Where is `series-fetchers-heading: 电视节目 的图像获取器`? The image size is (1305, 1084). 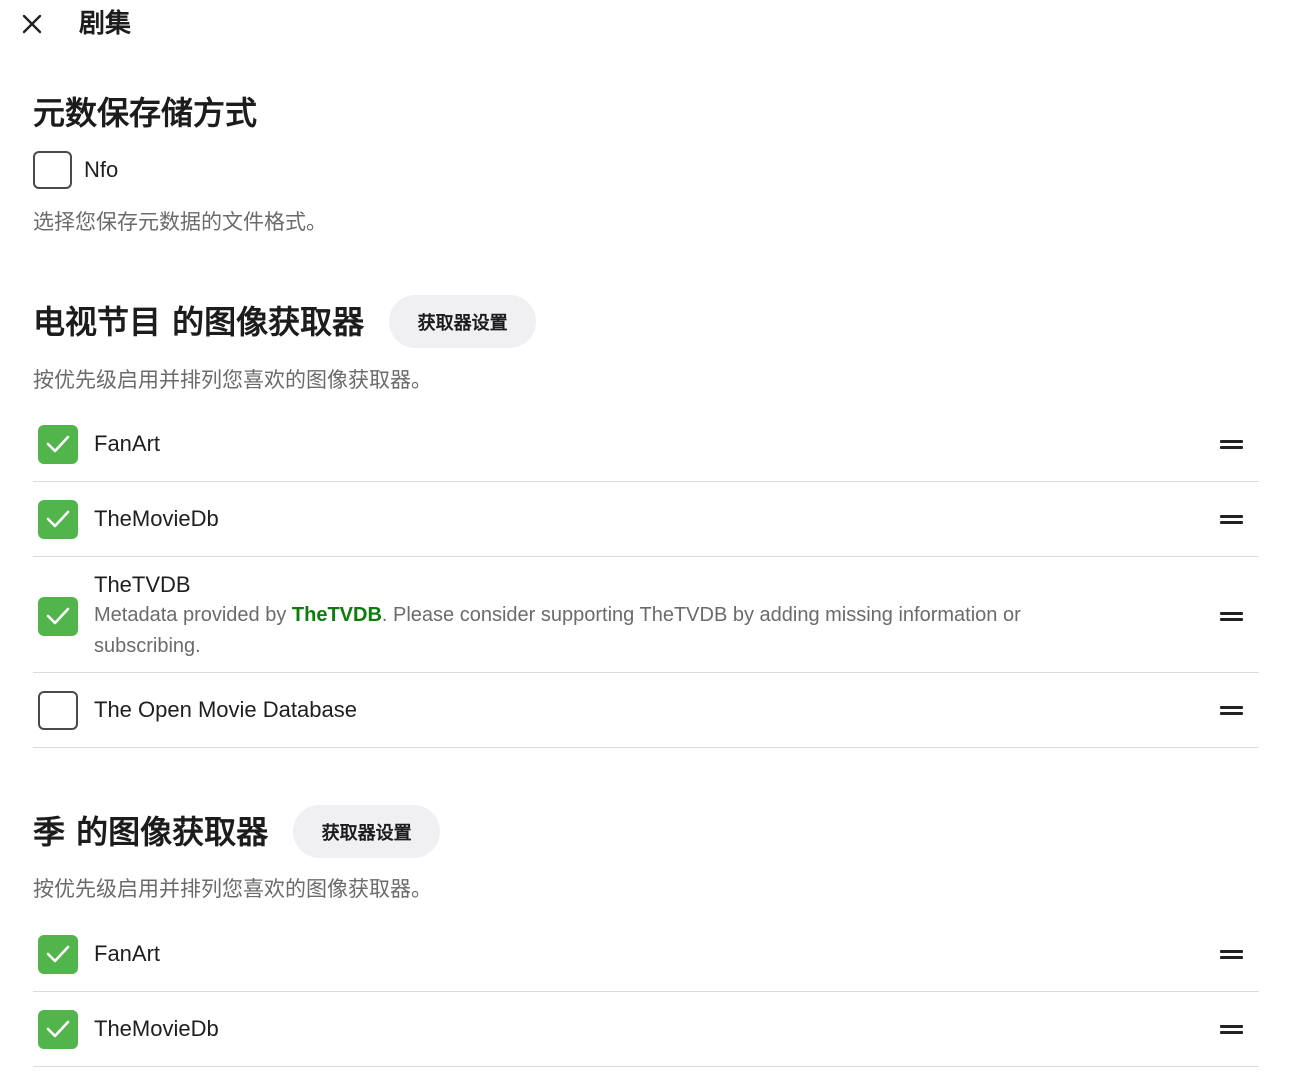
series-fetchers-heading: 电视节目 的图像获取器 is located at coordinates (199, 321).